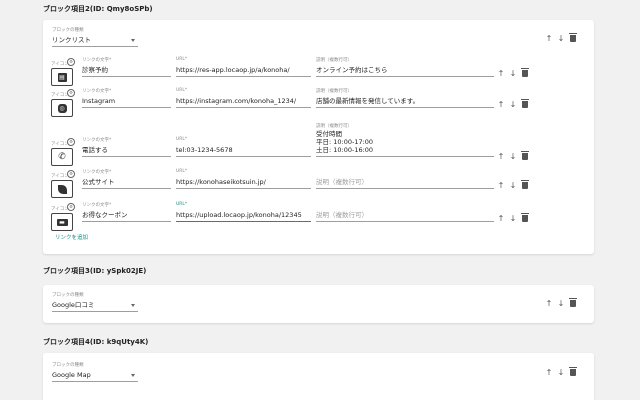 This screenshot has height=400, width=640. Describe the element at coordinates (95, 271) in the screenshot. I see `block-3-title: ブロック項目3(ID: ySpk02JE)` at that location.